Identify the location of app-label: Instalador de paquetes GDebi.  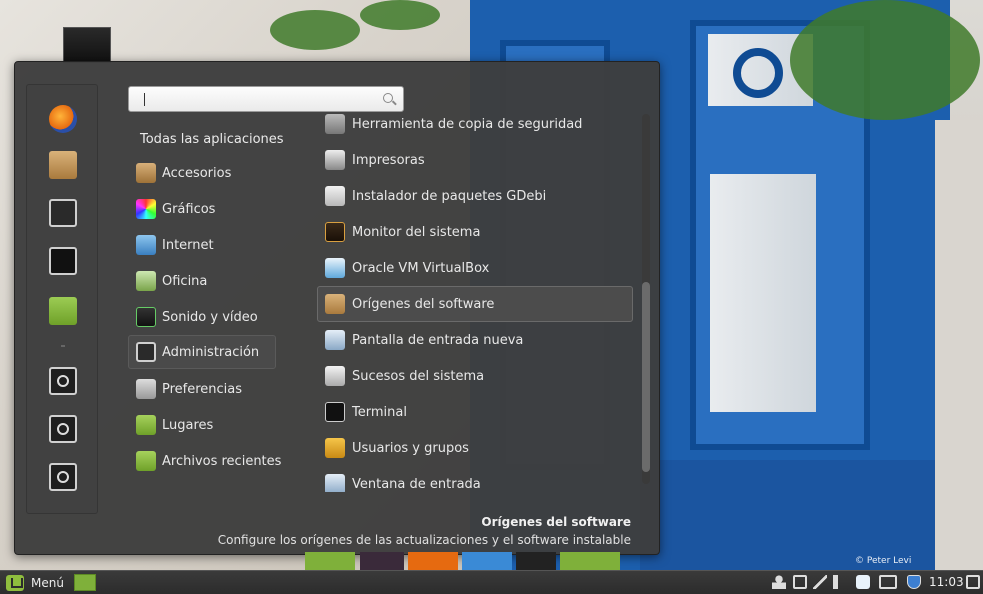
(449, 196).